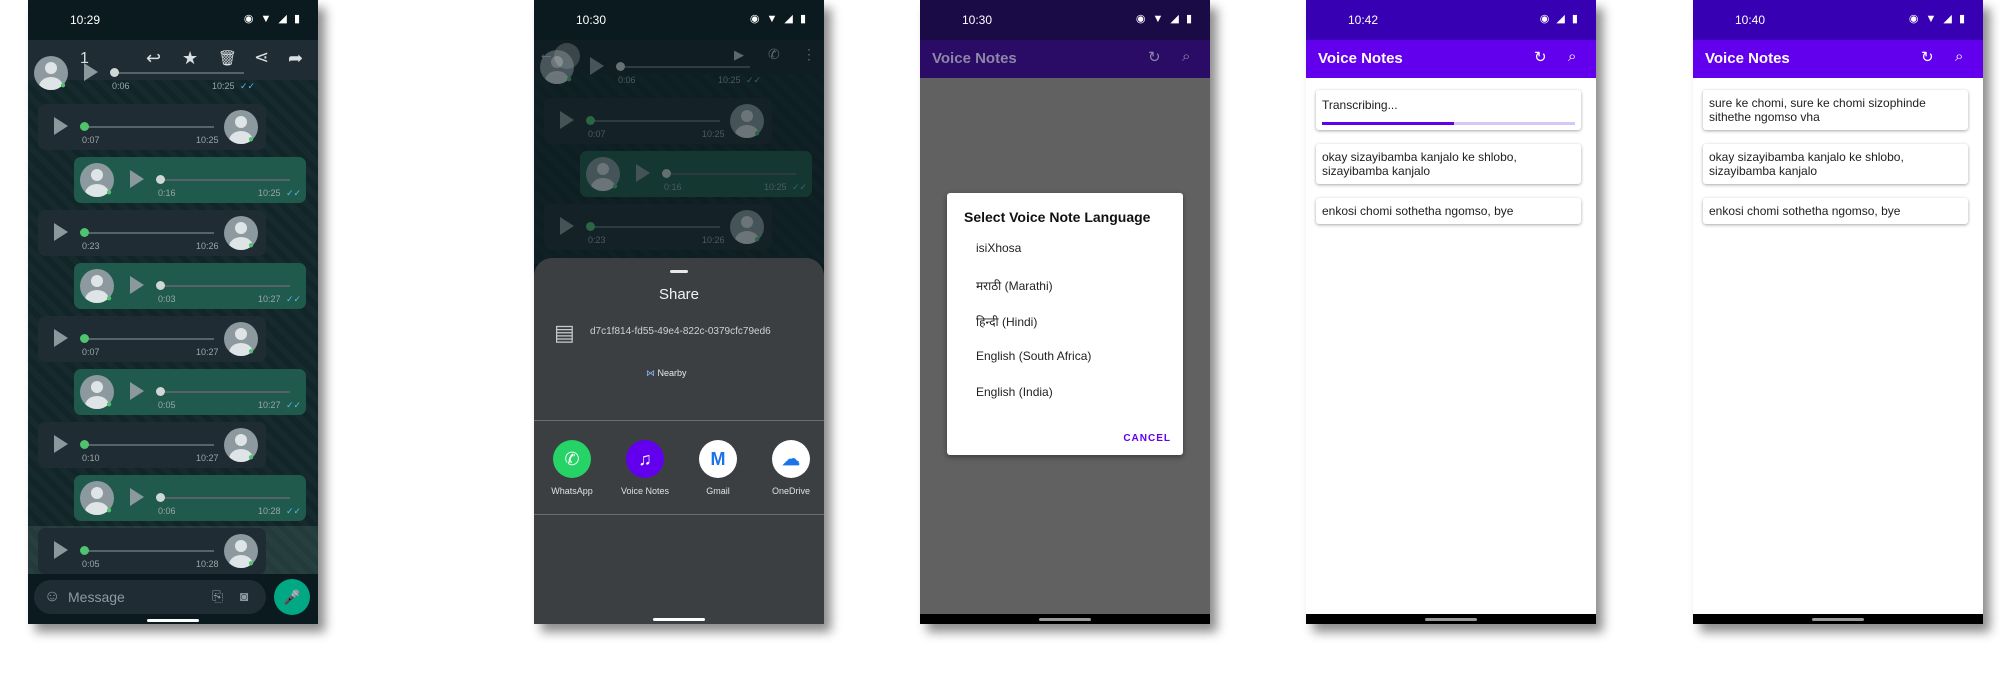  I want to click on reply-icon: ↩, so click(153, 58).